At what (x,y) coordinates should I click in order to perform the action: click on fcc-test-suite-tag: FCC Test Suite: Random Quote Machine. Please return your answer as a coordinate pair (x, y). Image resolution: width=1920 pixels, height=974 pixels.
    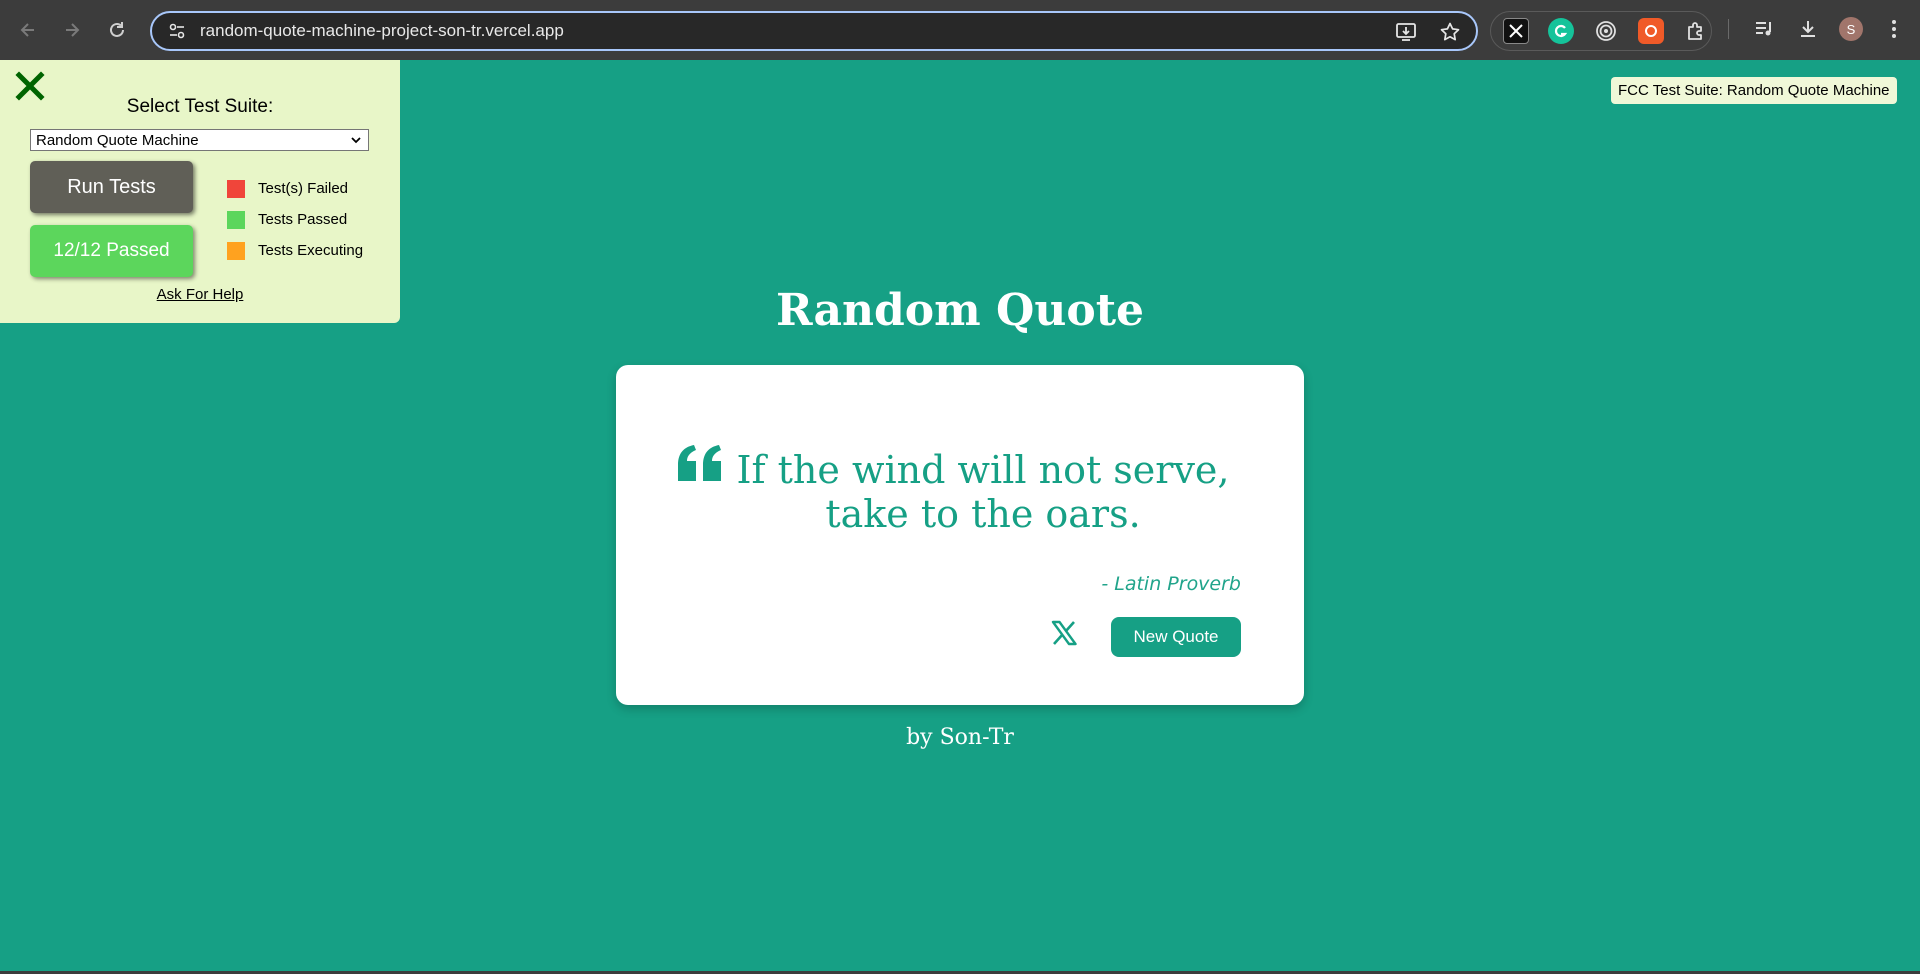
    Looking at the image, I should click on (1754, 90).